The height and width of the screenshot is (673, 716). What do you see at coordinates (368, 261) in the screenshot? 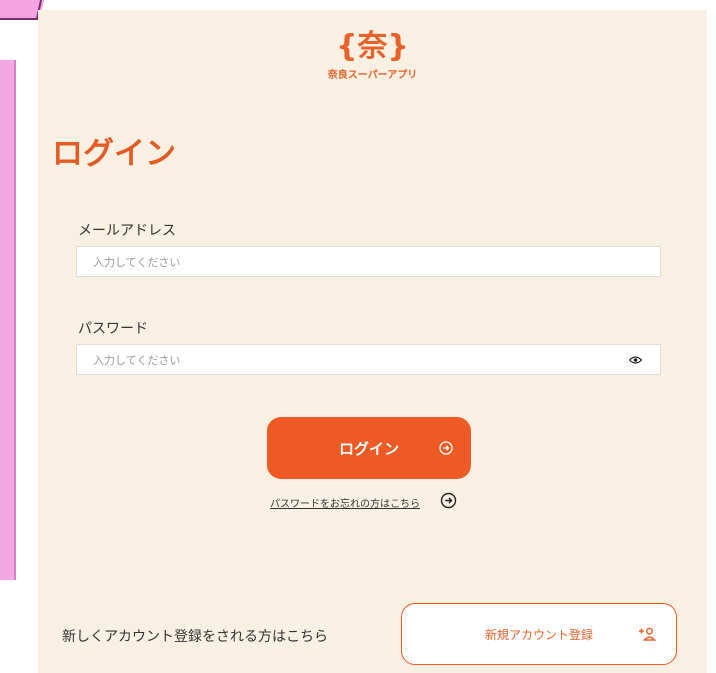
I see `email-field: 入力してください` at bounding box center [368, 261].